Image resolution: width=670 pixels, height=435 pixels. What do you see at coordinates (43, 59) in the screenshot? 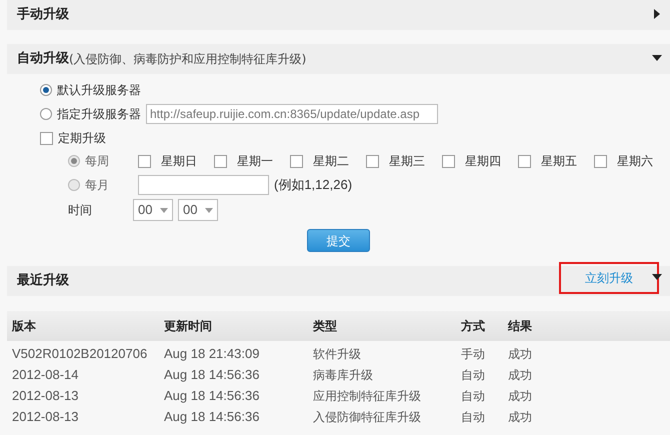
I see `section-title: 自动升级` at bounding box center [43, 59].